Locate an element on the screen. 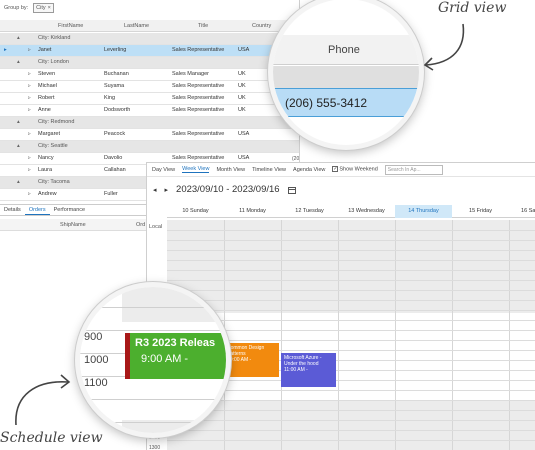 The image size is (535, 450). table-row: ▹ ▸ Janet Leverling Sales Representative USA is located at coordinates (149, 51).